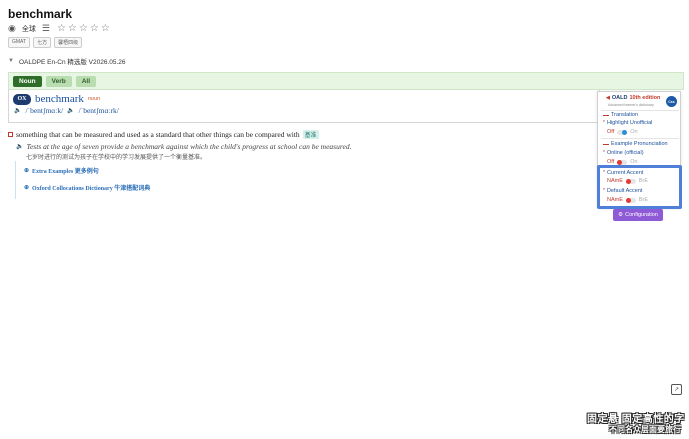  What do you see at coordinates (631, 105) in the screenshot?
I see `logo-subtitle: Advanced learner's dictionary` at bounding box center [631, 105].